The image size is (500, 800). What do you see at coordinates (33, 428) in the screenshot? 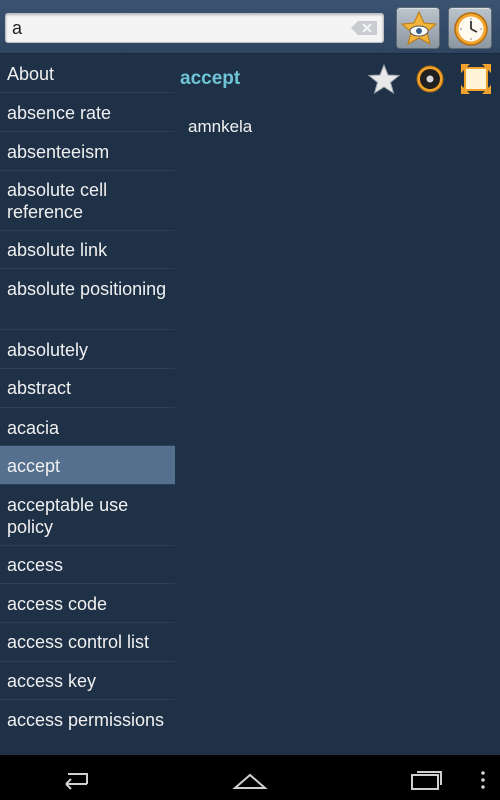
I see `list-item-label: acacia` at bounding box center [33, 428].